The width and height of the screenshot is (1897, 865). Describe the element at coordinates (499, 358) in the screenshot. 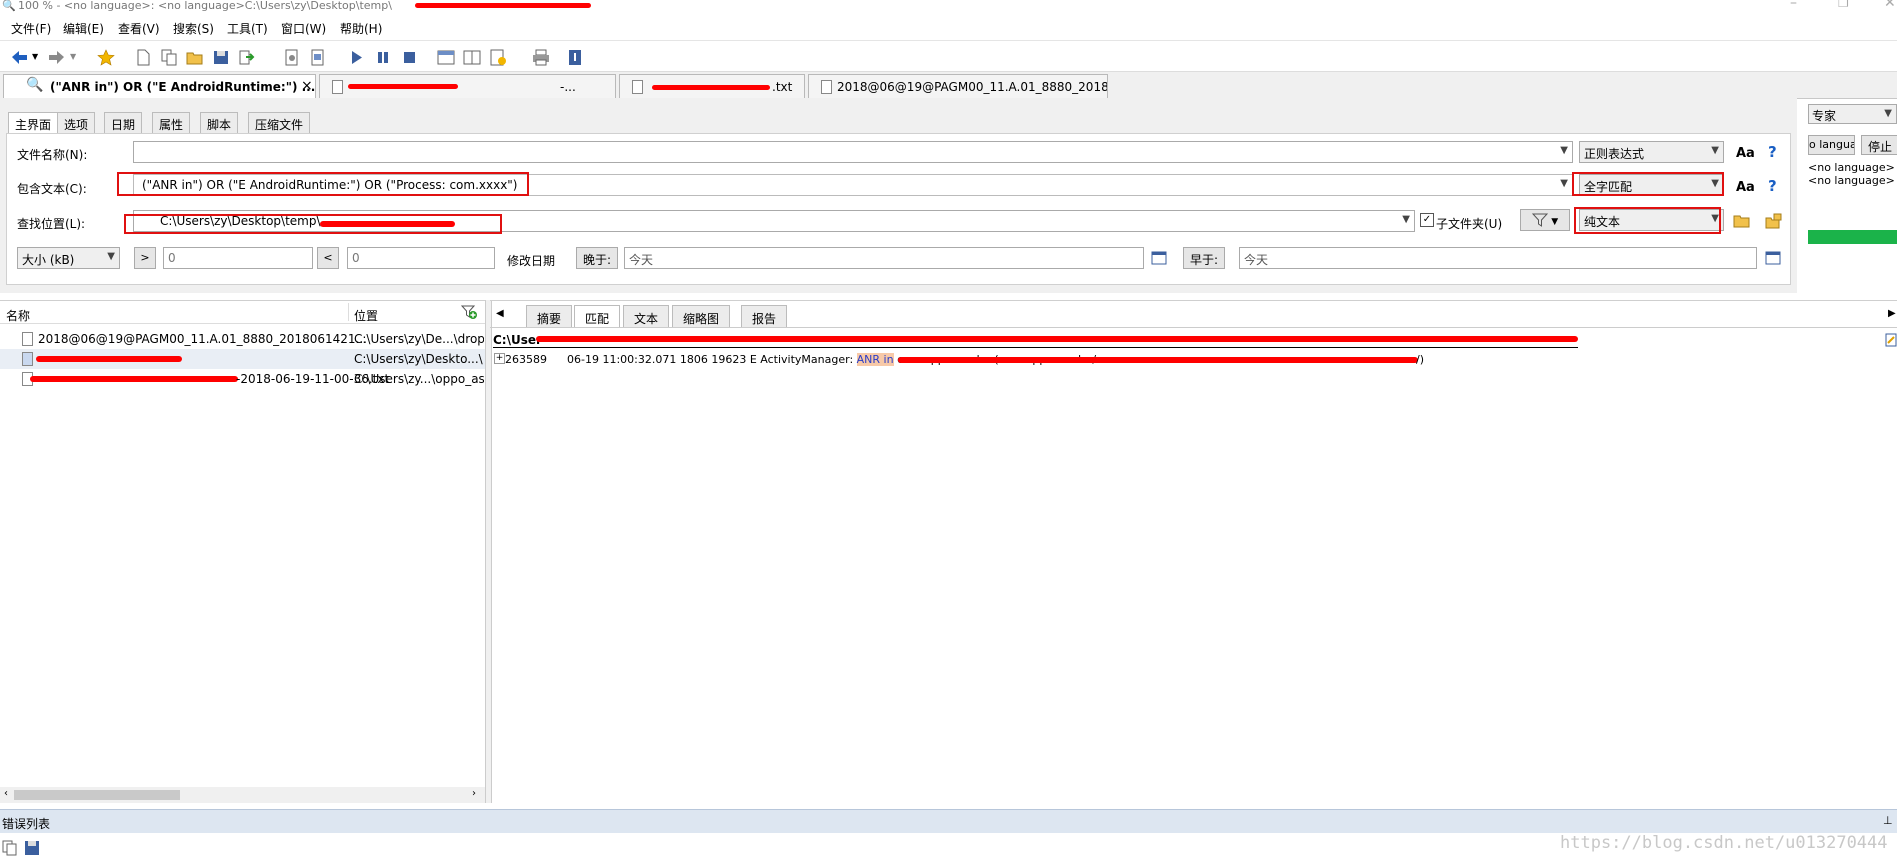

I see `expand-icon: +` at that location.